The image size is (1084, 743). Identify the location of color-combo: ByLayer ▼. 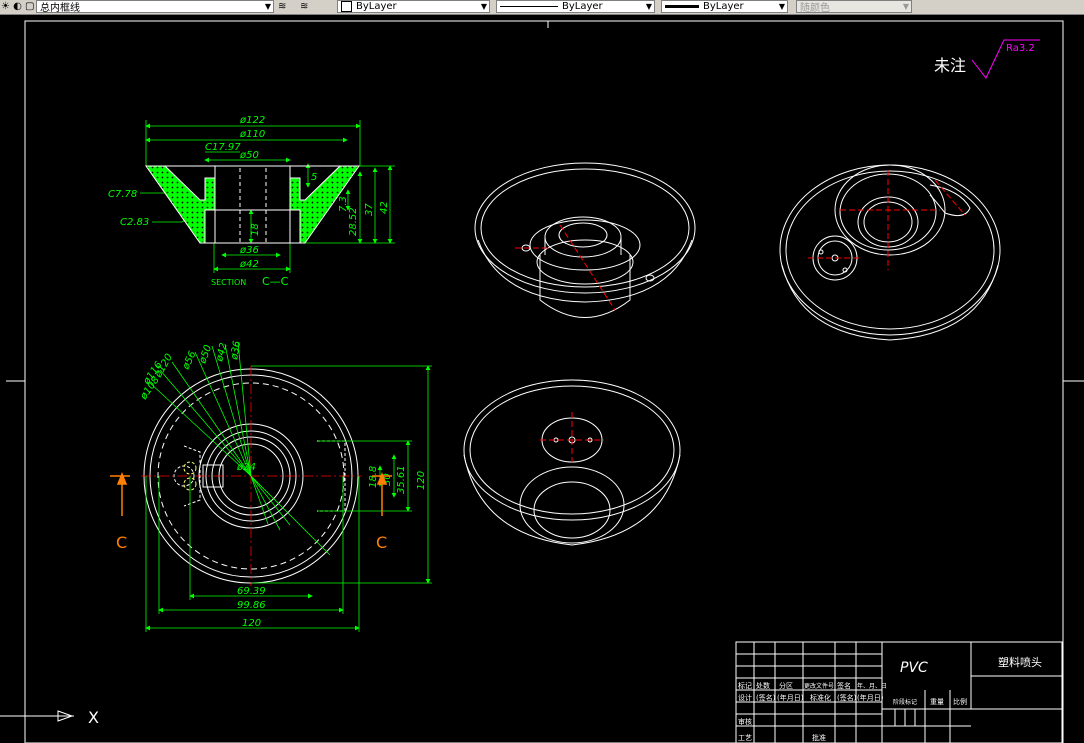
(413, 6).